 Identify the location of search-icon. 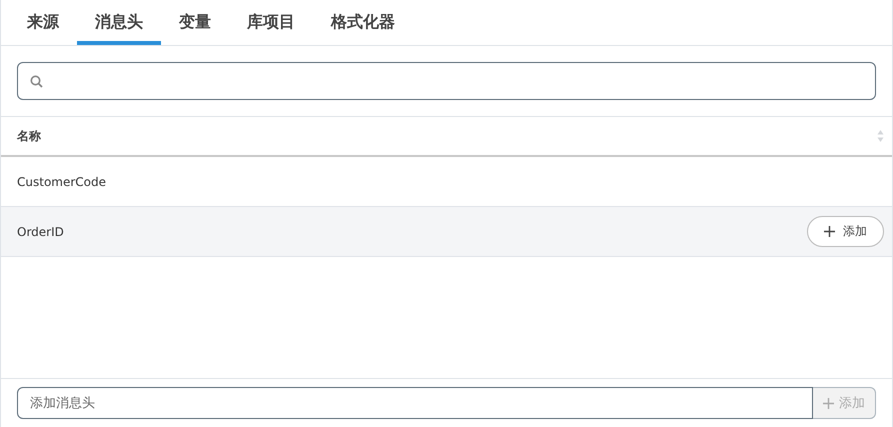
(36, 81).